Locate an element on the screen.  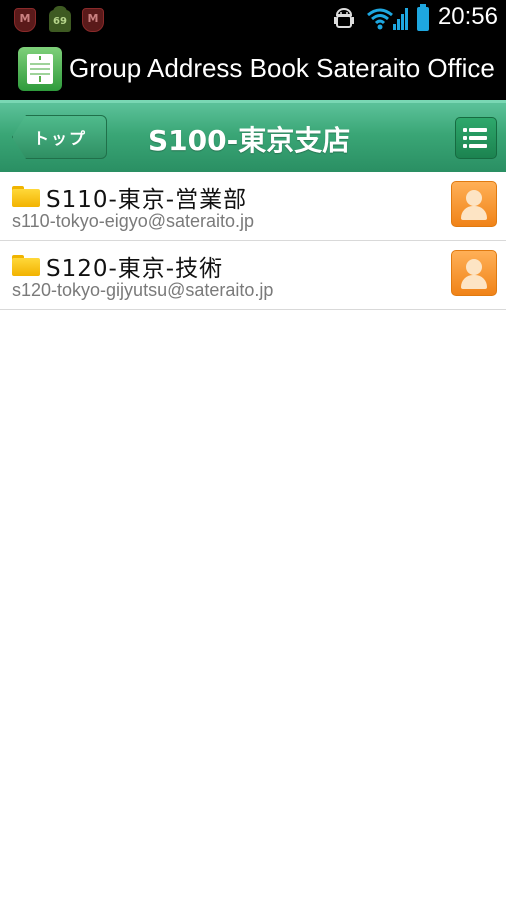
back-button-label: トップ is located at coordinates (60, 138).